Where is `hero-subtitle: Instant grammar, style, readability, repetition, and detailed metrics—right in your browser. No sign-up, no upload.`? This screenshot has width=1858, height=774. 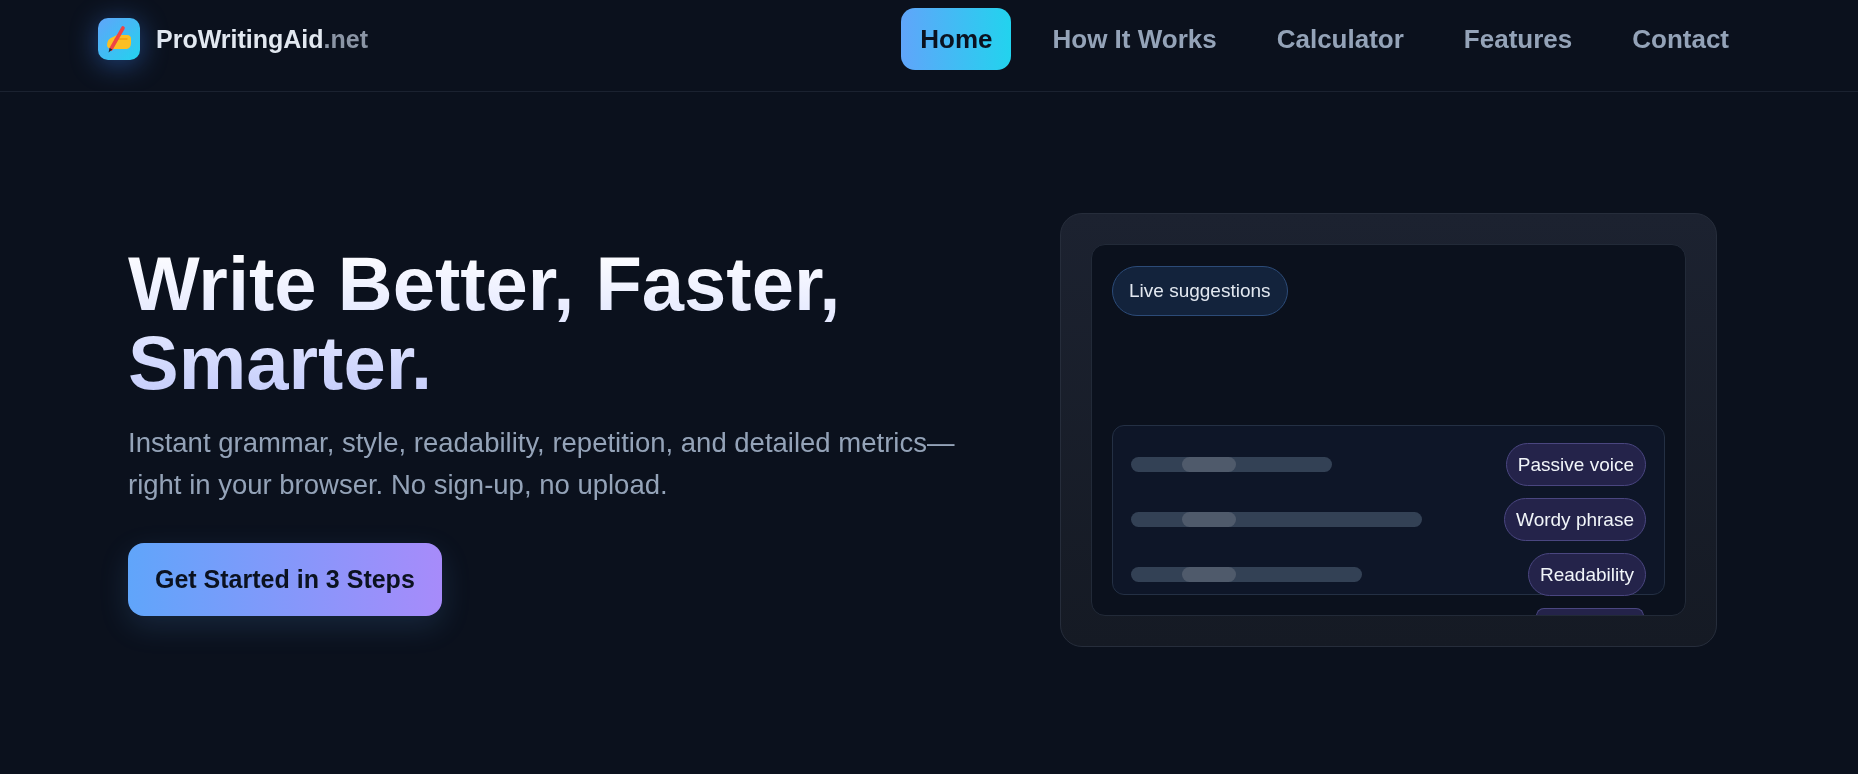 hero-subtitle: Instant grammar, style, readability, repetition, and detailed metrics—right in your browser. No sign-up, no upload. is located at coordinates (542, 464).